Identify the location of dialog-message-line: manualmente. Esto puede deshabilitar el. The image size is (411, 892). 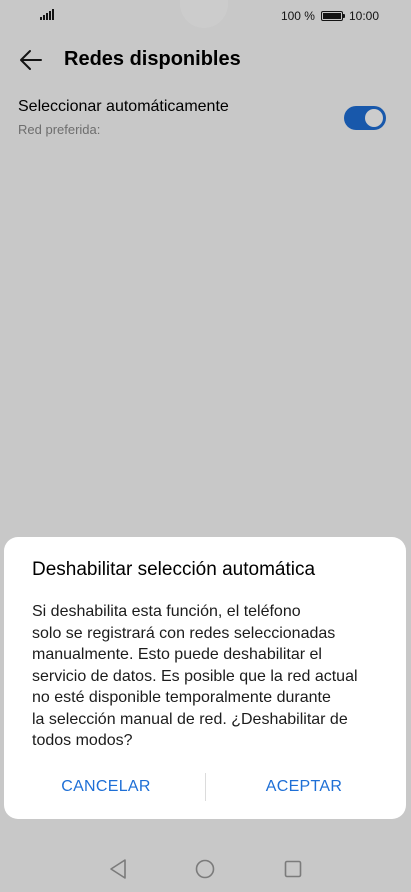
(177, 654).